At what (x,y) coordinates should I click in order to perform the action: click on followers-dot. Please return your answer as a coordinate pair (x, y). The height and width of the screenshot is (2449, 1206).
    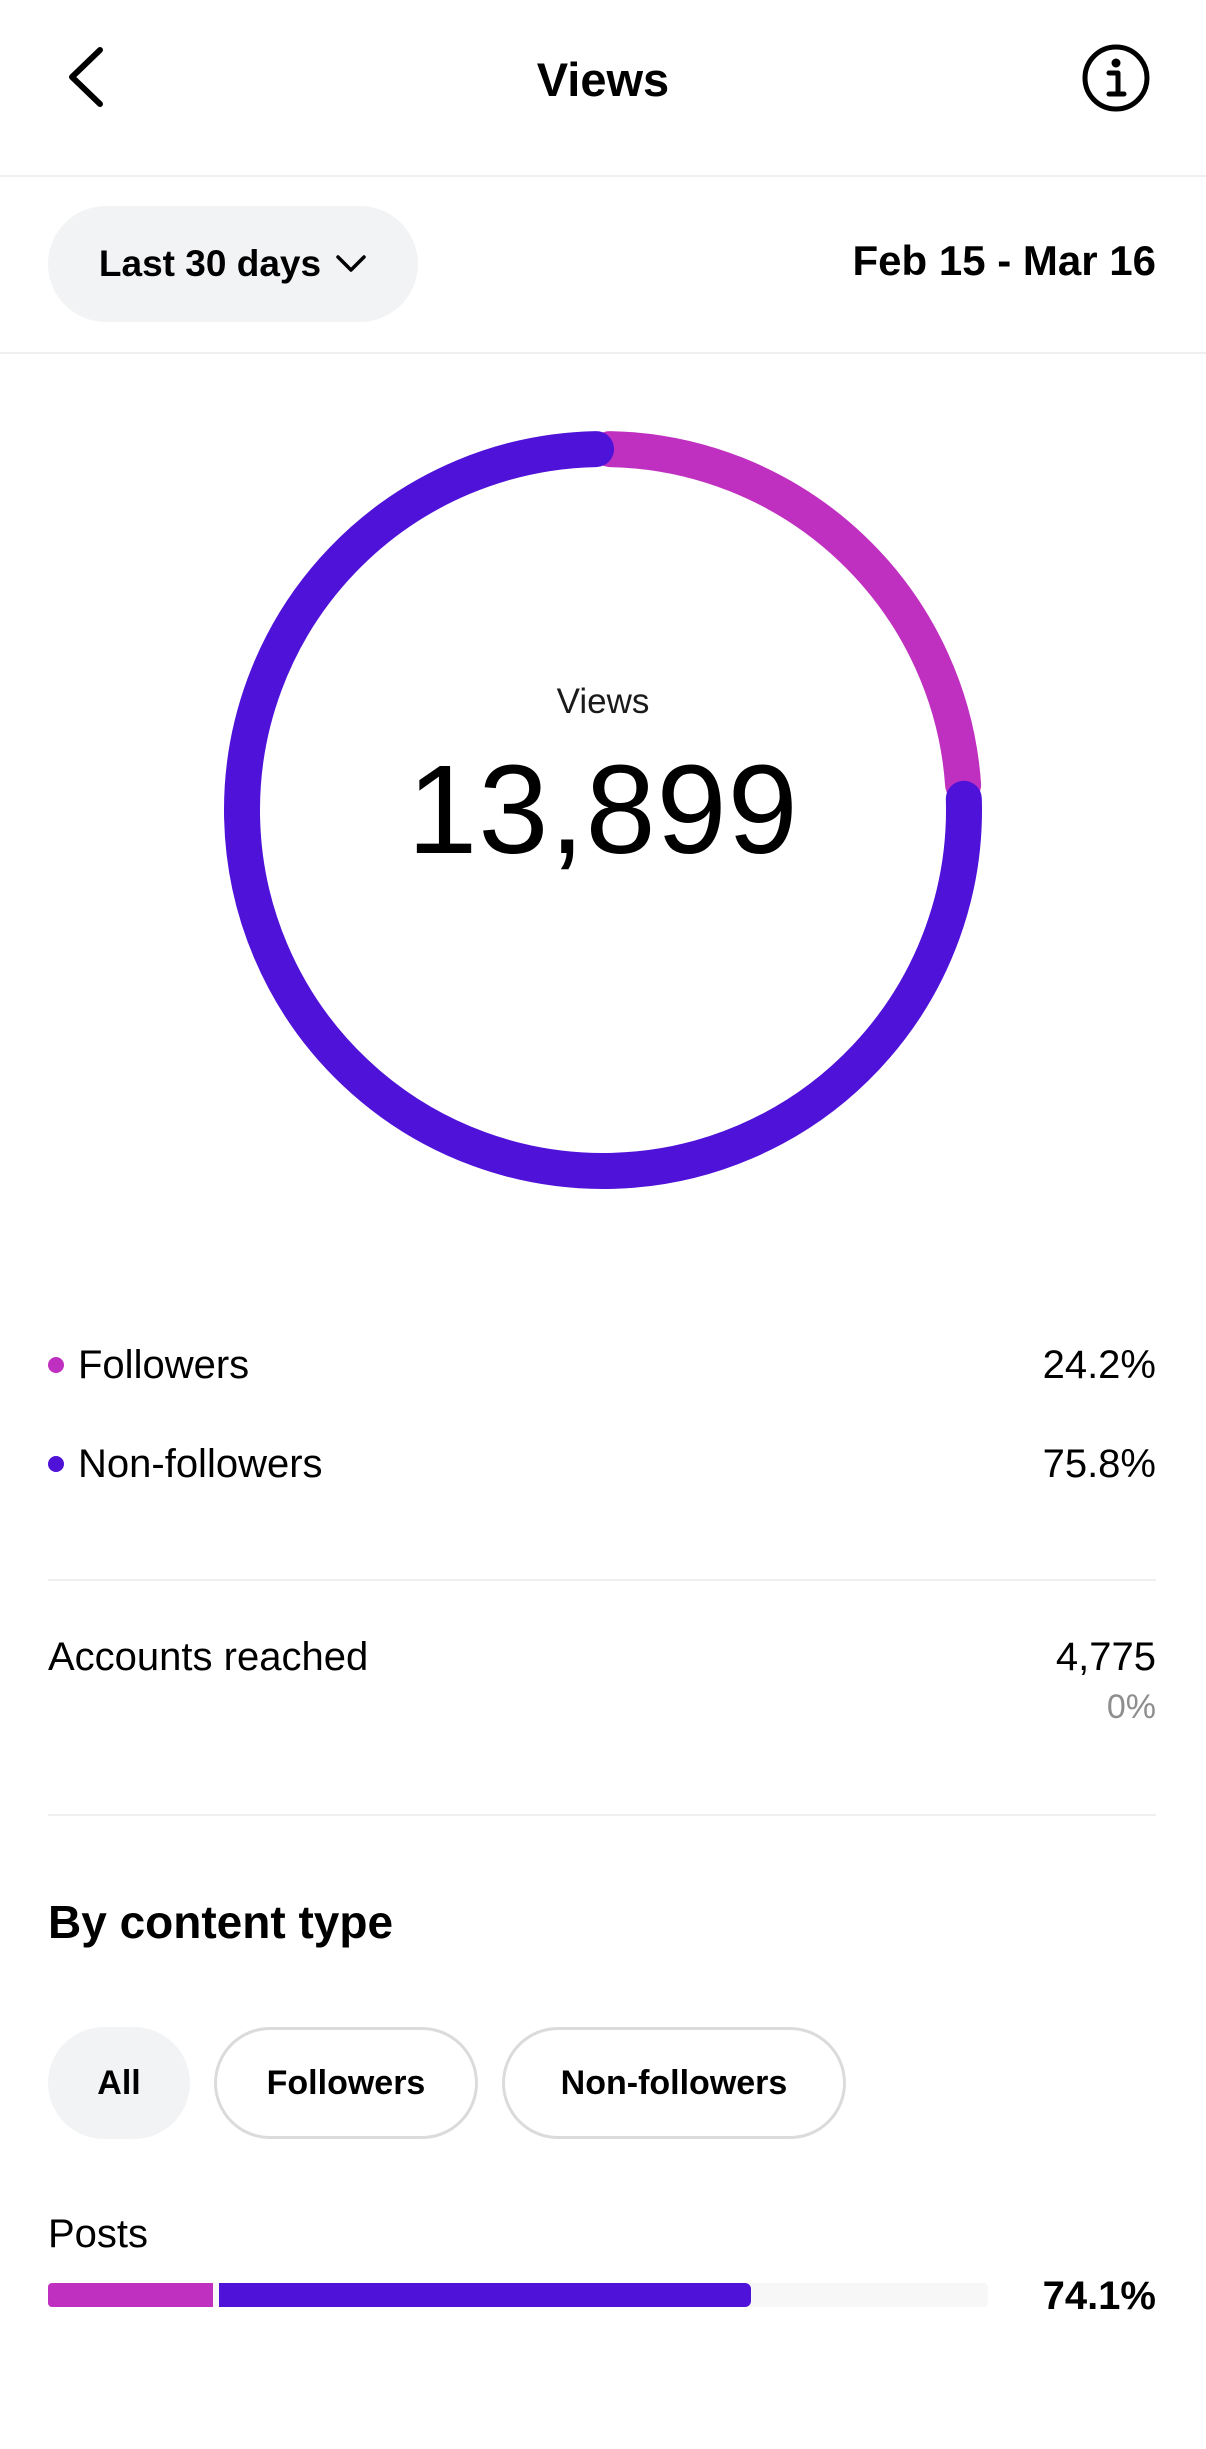
    Looking at the image, I should click on (56, 1365).